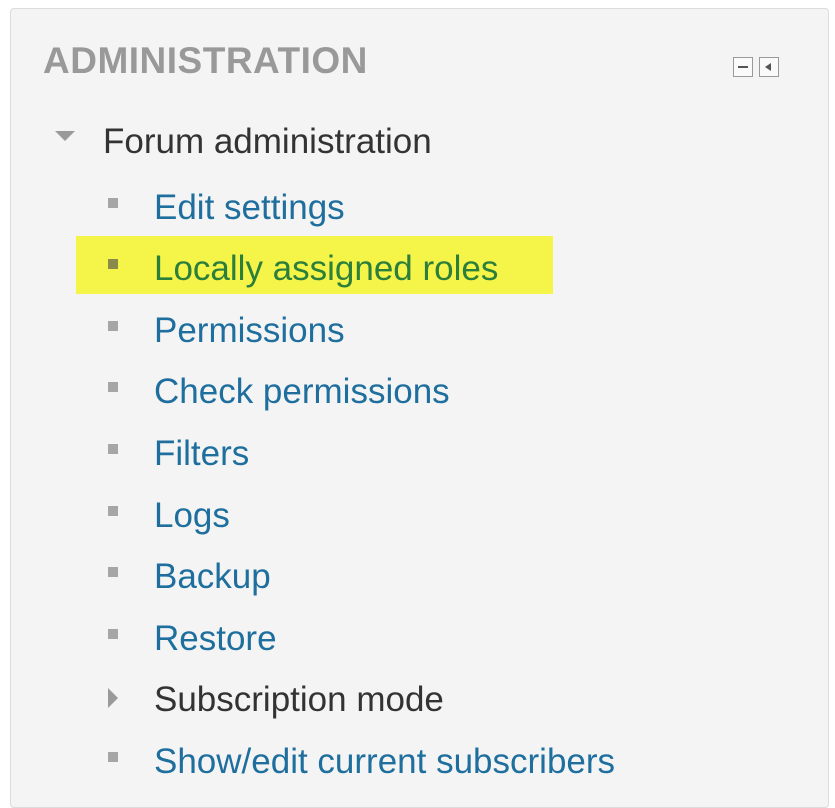  I want to click on filters-link: Filters, so click(201, 454).